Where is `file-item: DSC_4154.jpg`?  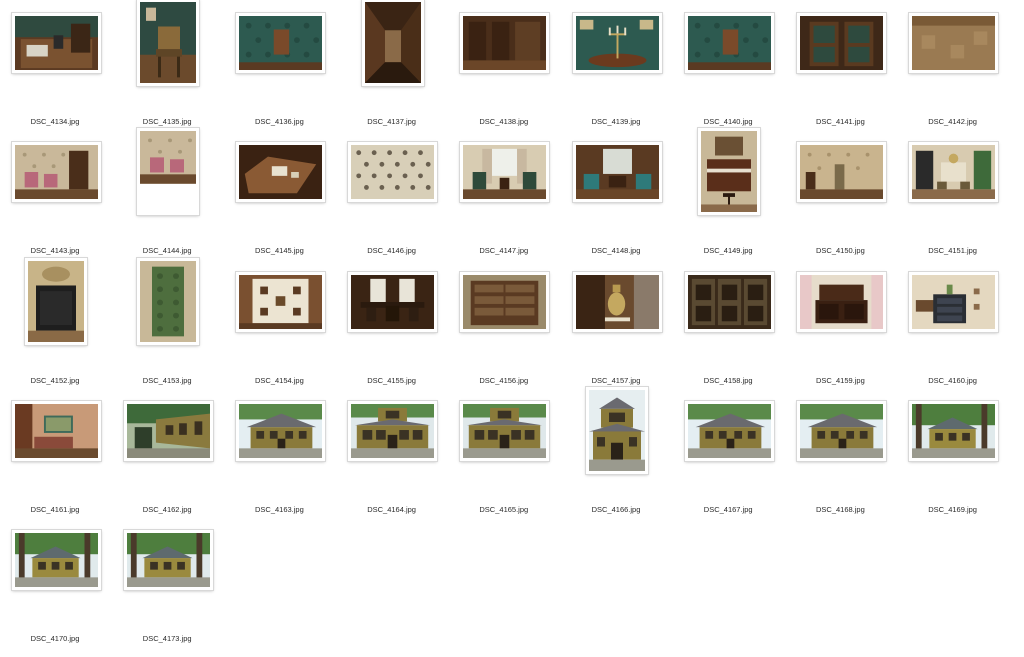 file-item: DSC_4154.jpg is located at coordinates (289, 334).